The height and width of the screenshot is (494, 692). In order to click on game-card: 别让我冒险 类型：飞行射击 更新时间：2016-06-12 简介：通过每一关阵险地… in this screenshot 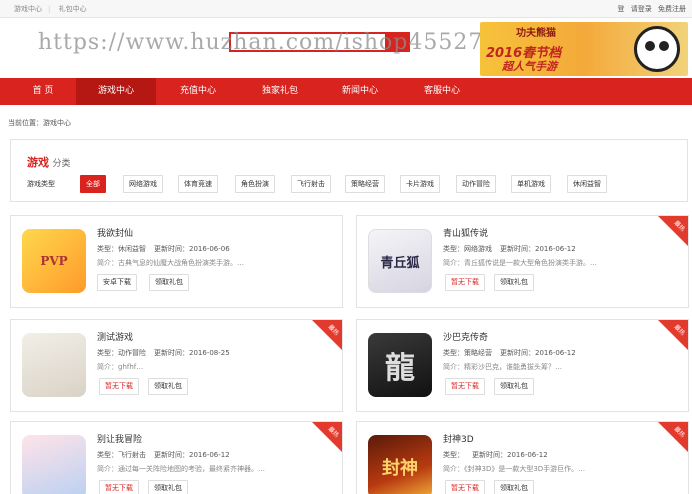, I will do `click(176, 457)`.